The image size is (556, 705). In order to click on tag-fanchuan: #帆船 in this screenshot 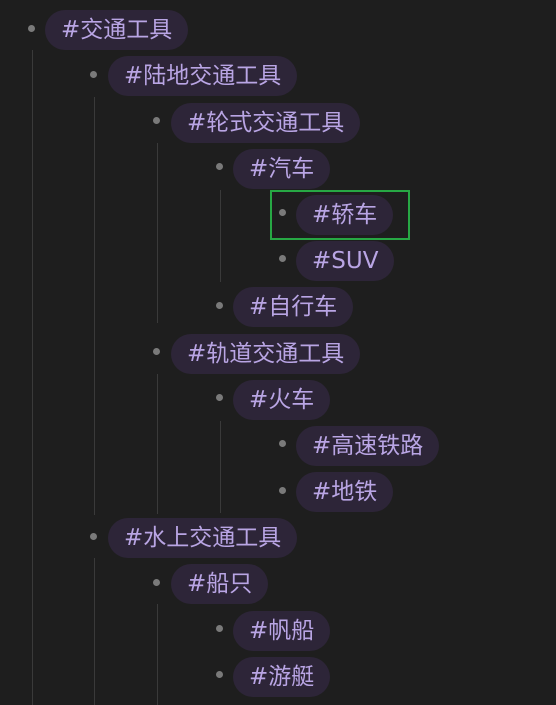, I will do `click(282, 631)`.